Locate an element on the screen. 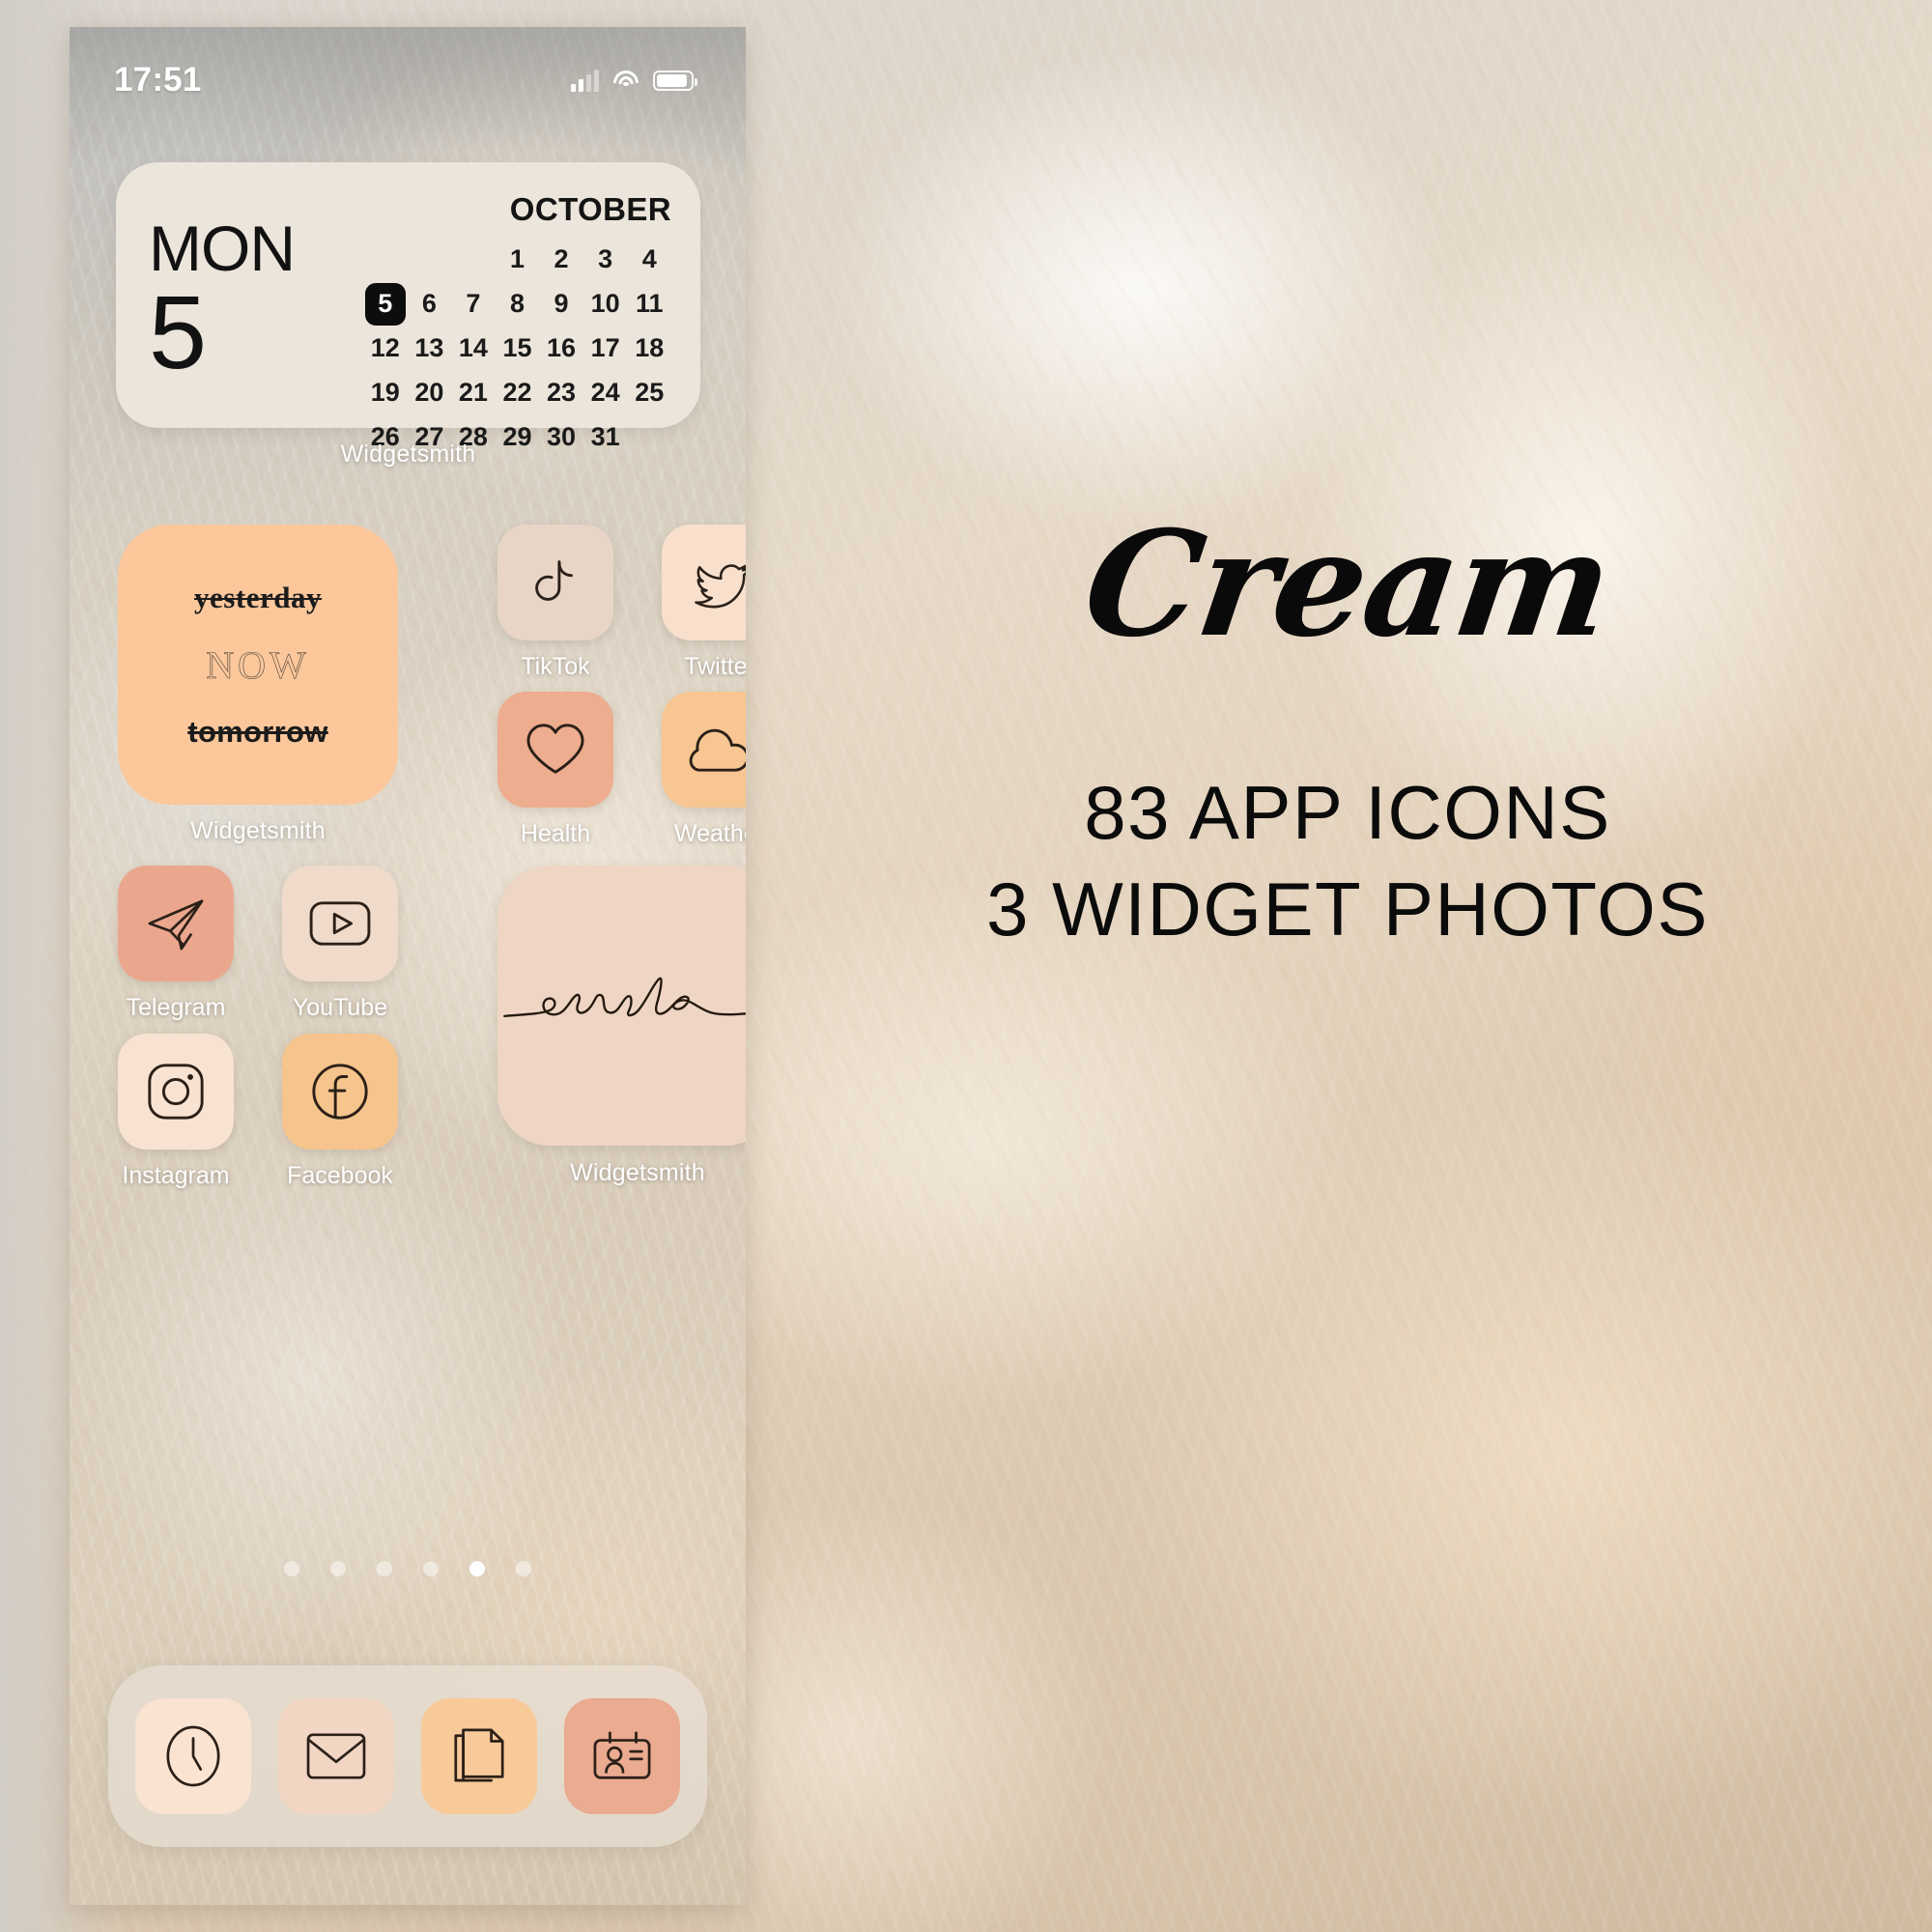 Image resolution: width=1932 pixels, height=1932 pixels. now-widget-now: NOW is located at coordinates (258, 664).